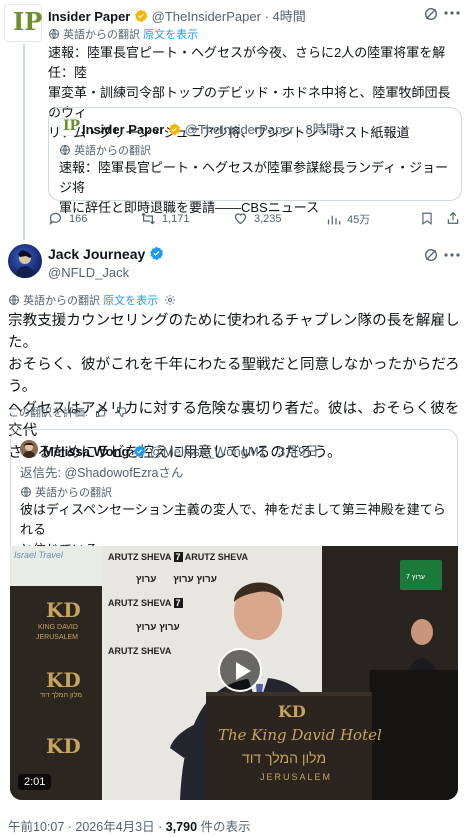 The height and width of the screenshot is (837, 468). What do you see at coordinates (56, 566) in the screenshot?
I see `video-sign: Israel Travel` at bounding box center [56, 566].